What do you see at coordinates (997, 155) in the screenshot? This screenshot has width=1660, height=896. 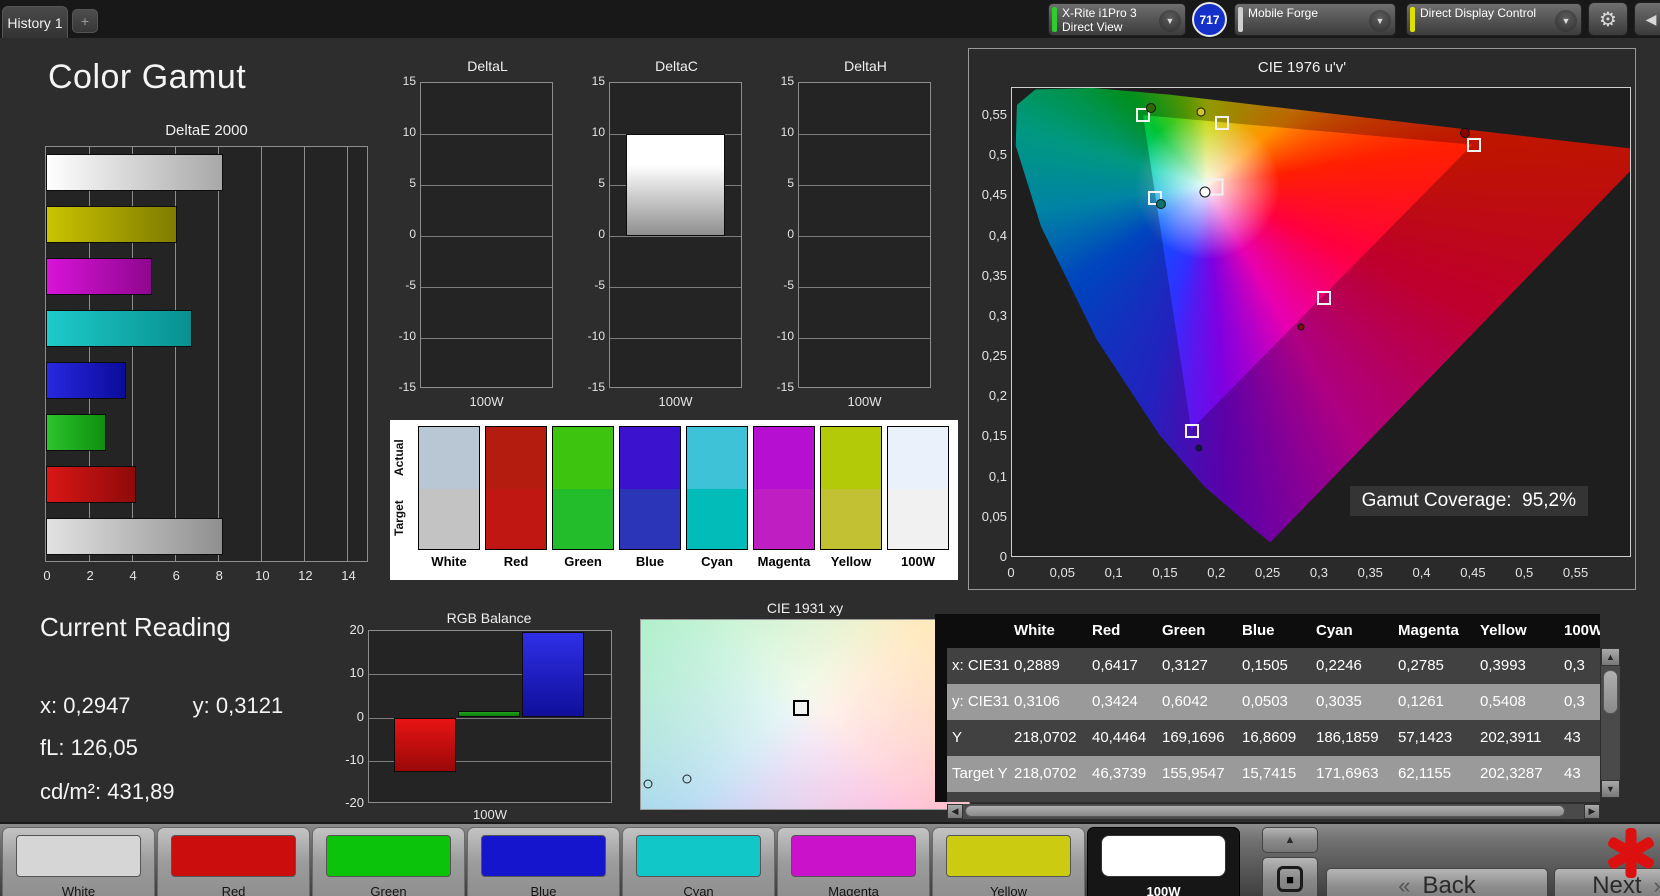 I see `cie1976-y-tick: 0,5` at bounding box center [997, 155].